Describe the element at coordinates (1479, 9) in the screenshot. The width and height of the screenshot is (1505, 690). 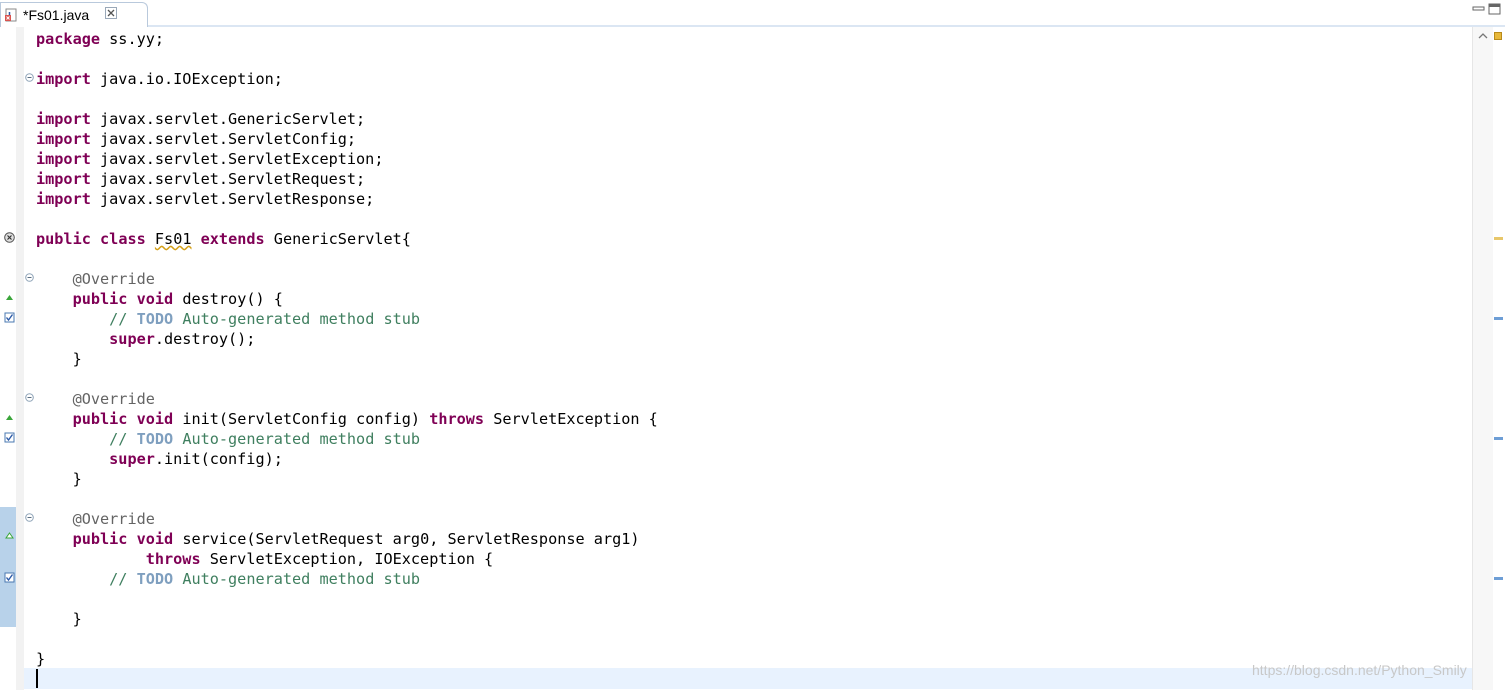
I see `minimize-icon` at that location.